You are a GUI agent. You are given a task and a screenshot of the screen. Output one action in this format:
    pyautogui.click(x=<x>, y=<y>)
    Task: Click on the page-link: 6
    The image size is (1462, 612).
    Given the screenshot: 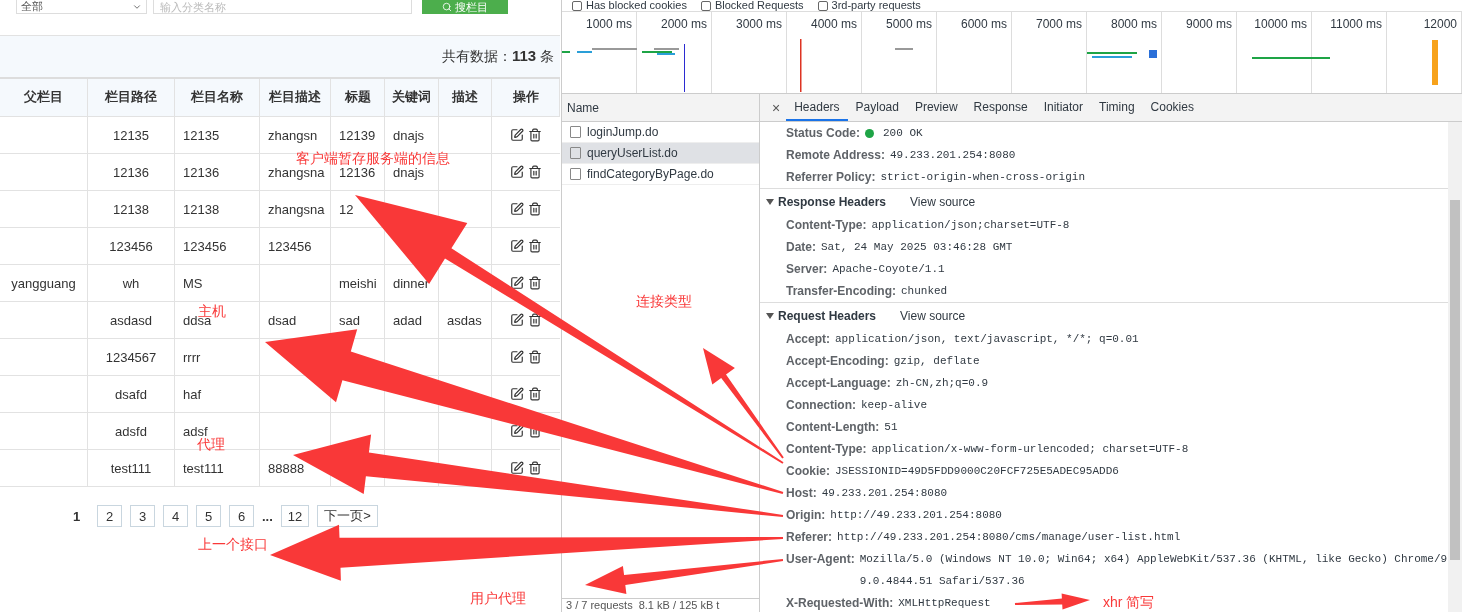 What is the action you would take?
    pyautogui.click(x=241, y=516)
    